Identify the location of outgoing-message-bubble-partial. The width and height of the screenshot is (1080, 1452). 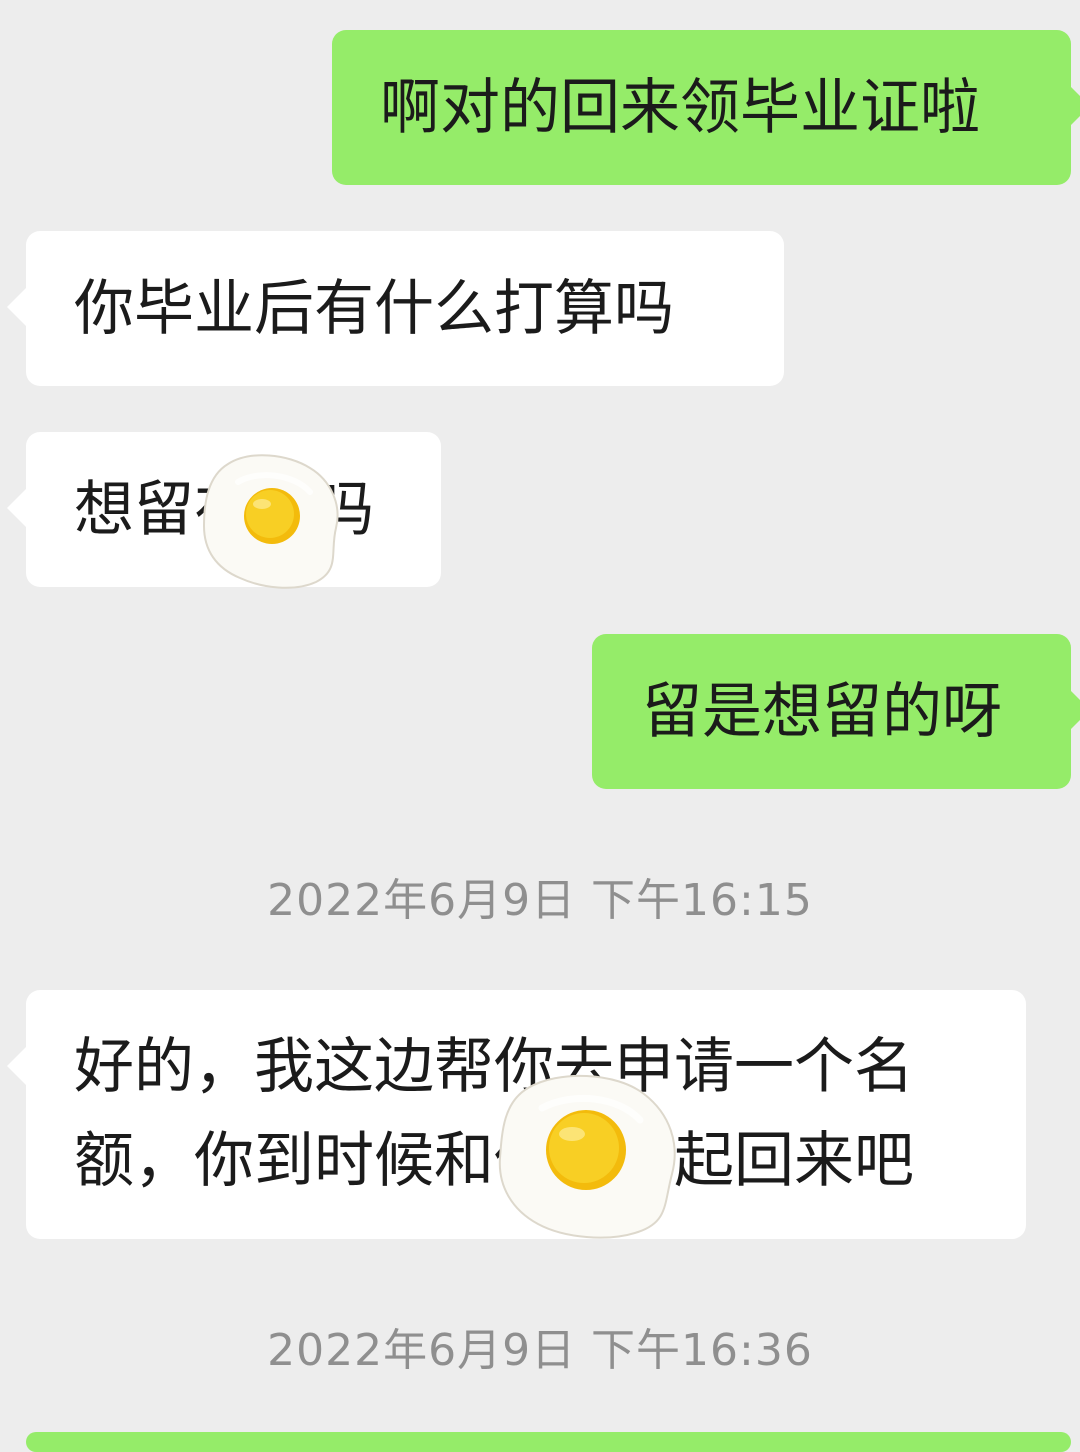
(548, 1442).